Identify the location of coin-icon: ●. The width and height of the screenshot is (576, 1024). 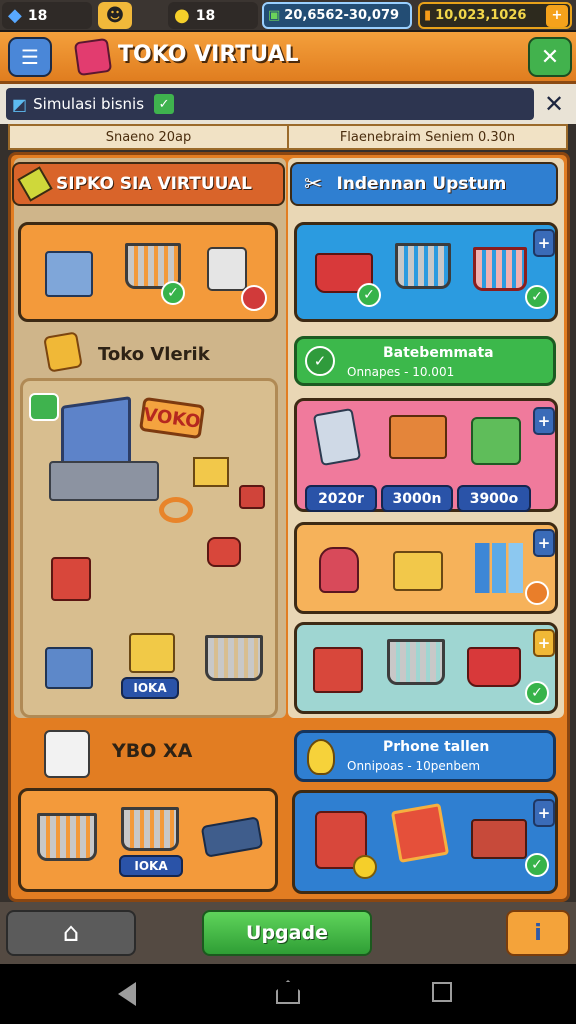
(182, 15).